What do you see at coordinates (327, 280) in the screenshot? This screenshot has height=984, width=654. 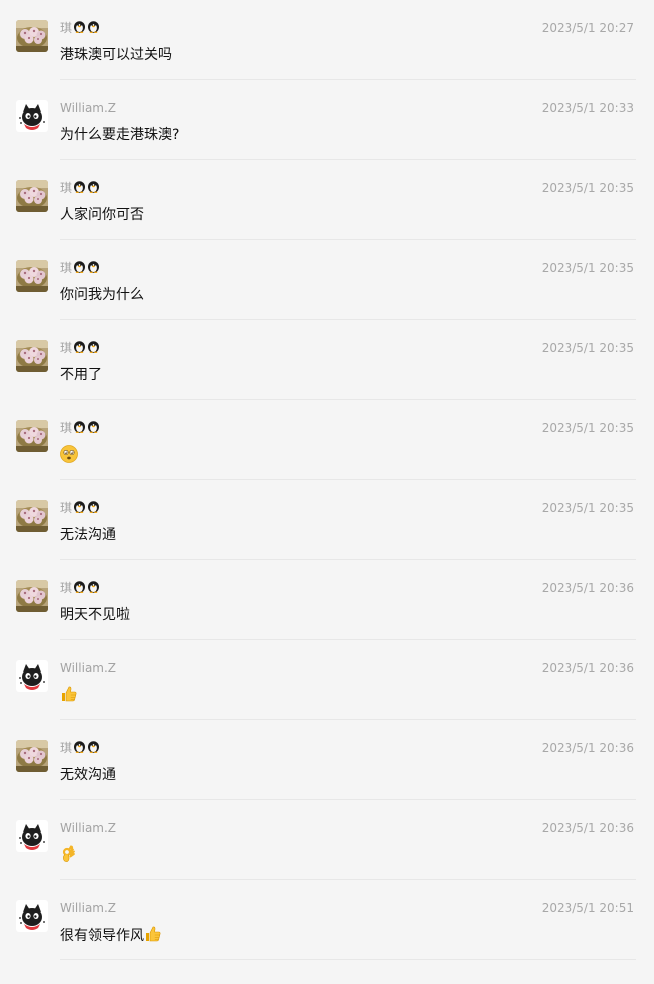 I see `message-item: 琪 2023/5/1 20:35 你问我为什么` at bounding box center [327, 280].